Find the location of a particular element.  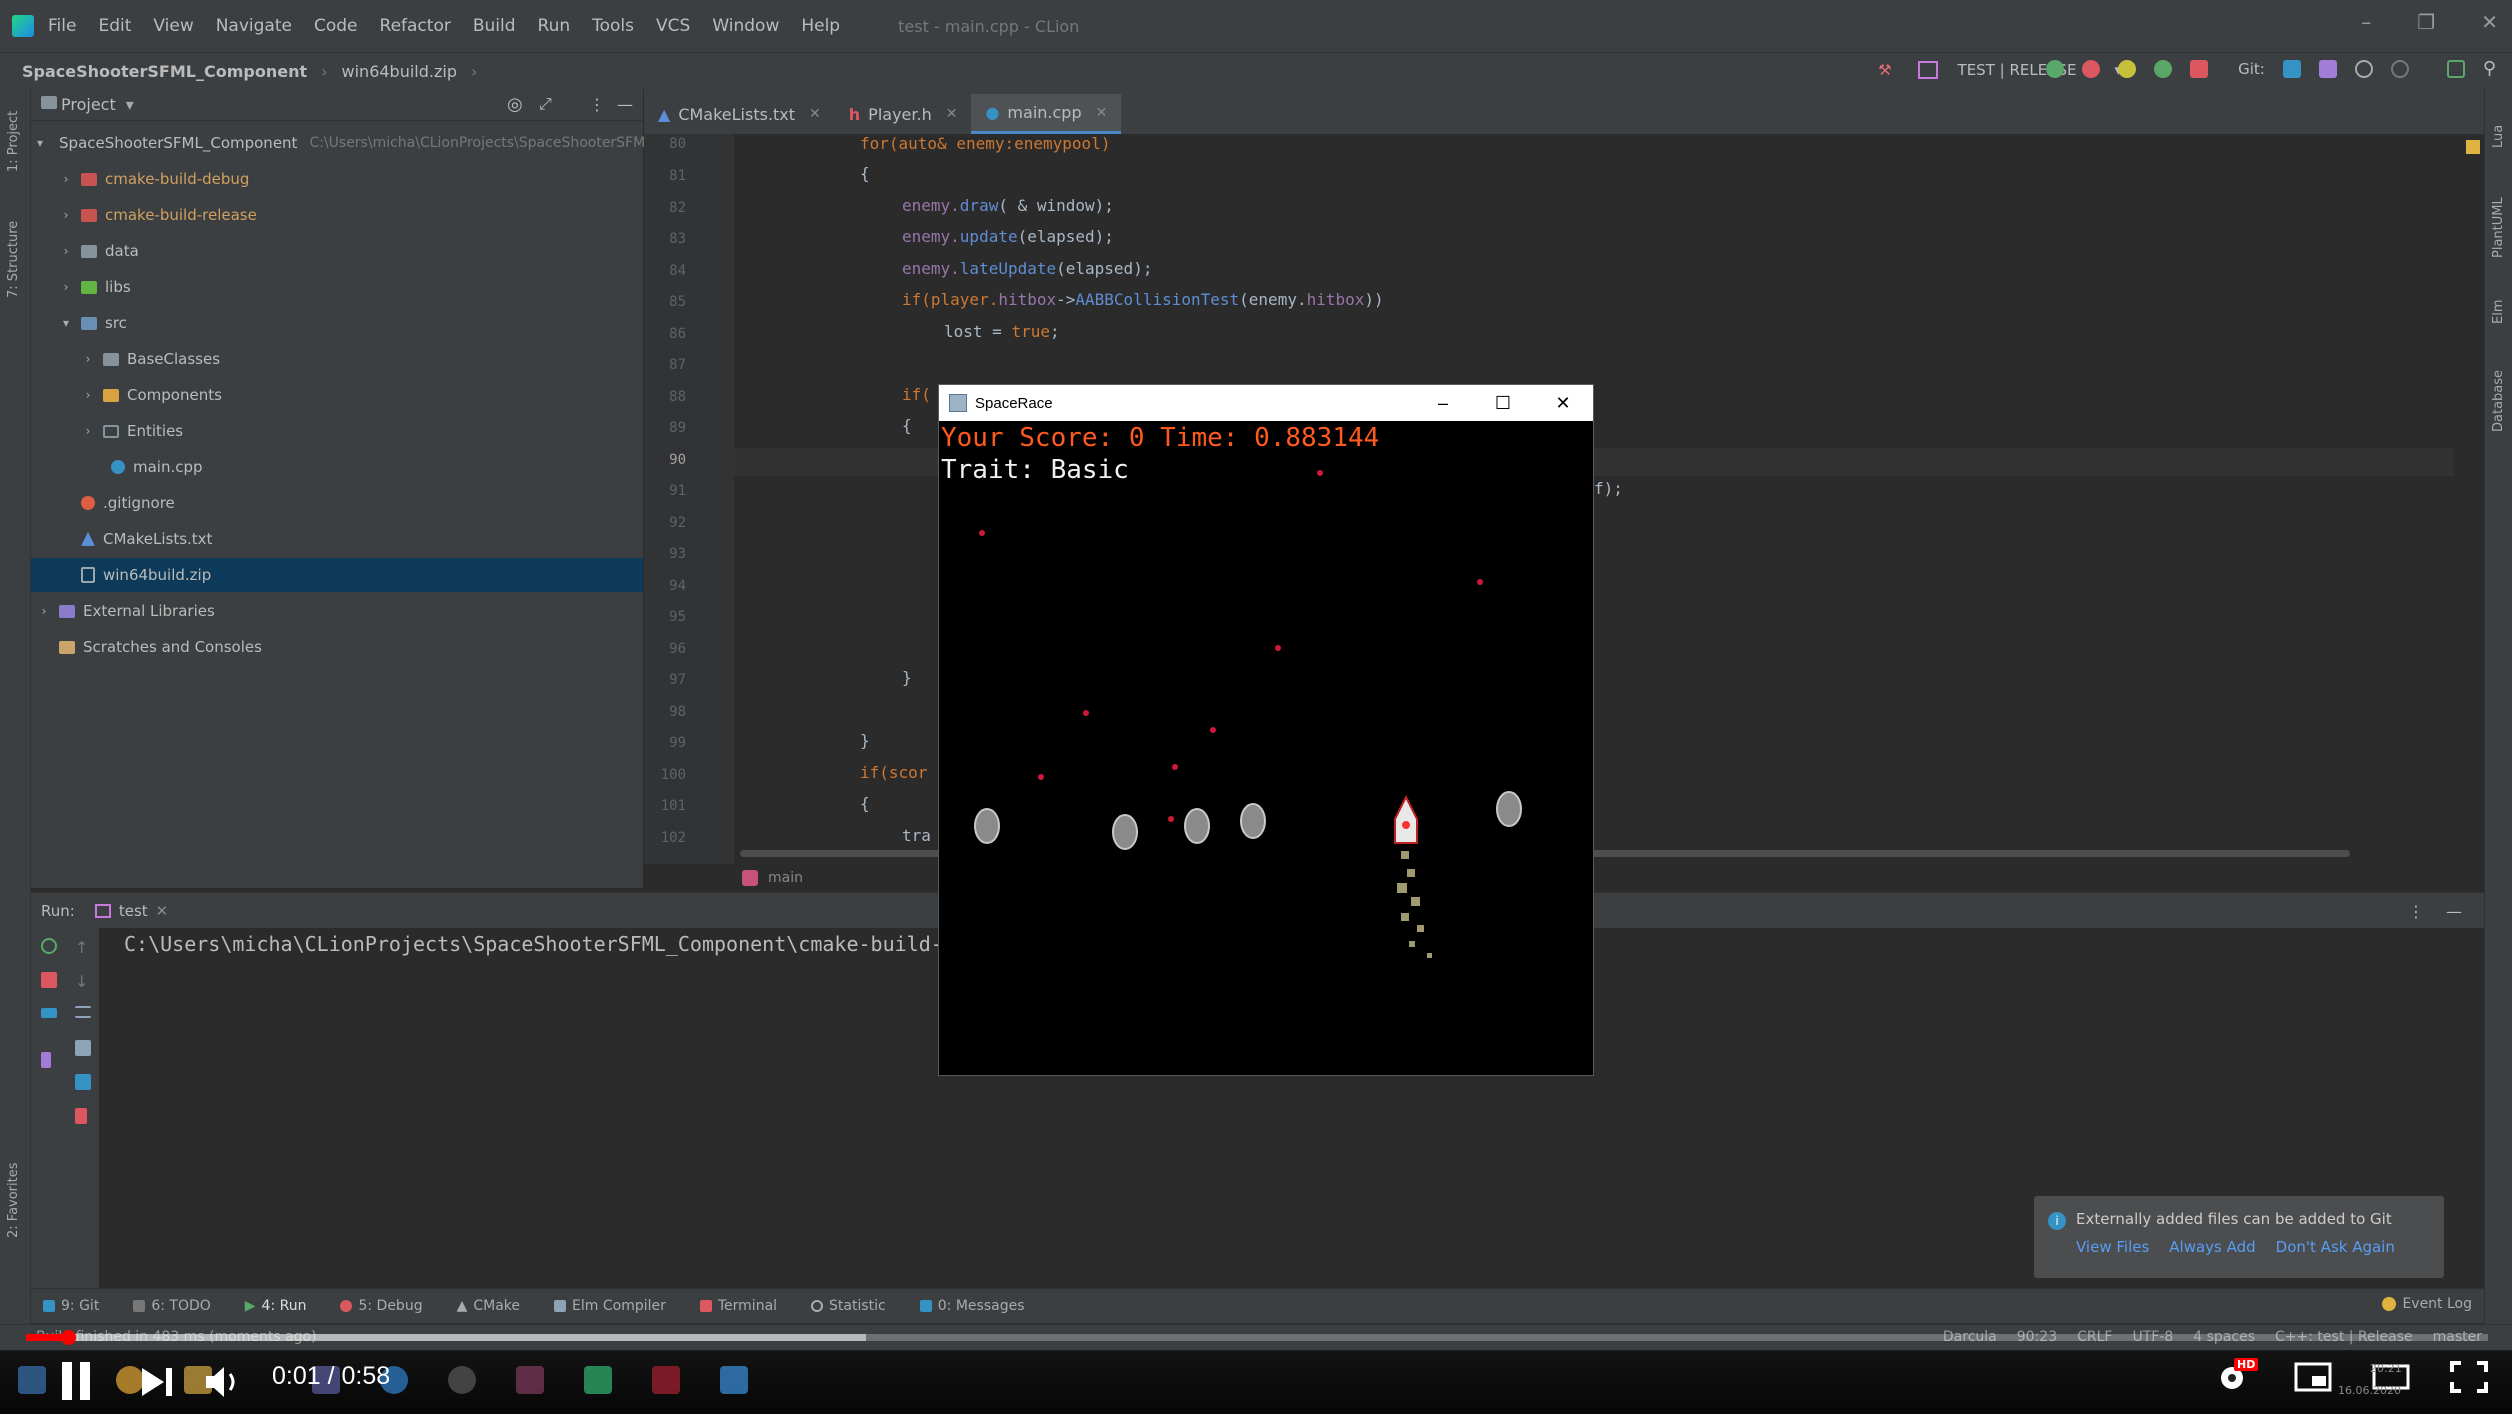

soft-wrap-icon is located at coordinates (83, 1012).